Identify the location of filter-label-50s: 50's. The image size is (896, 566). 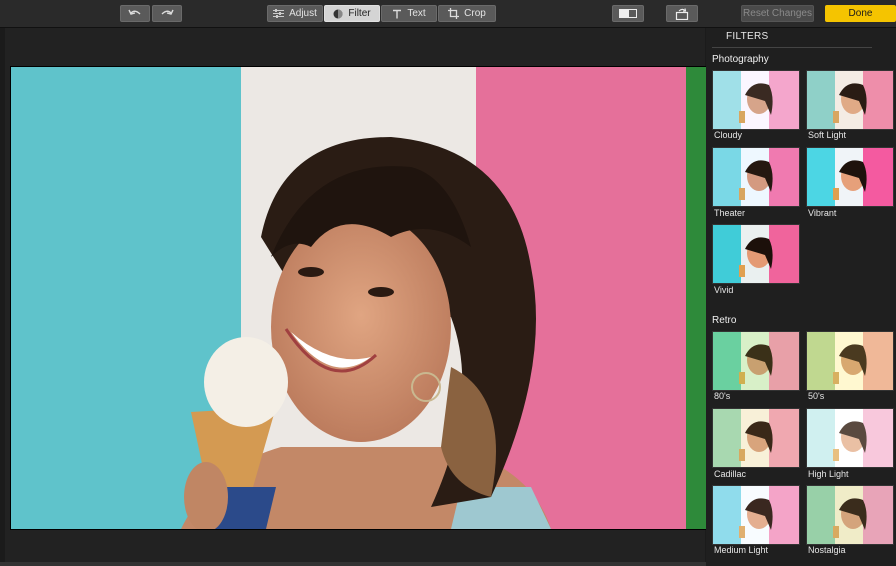
(816, 396).